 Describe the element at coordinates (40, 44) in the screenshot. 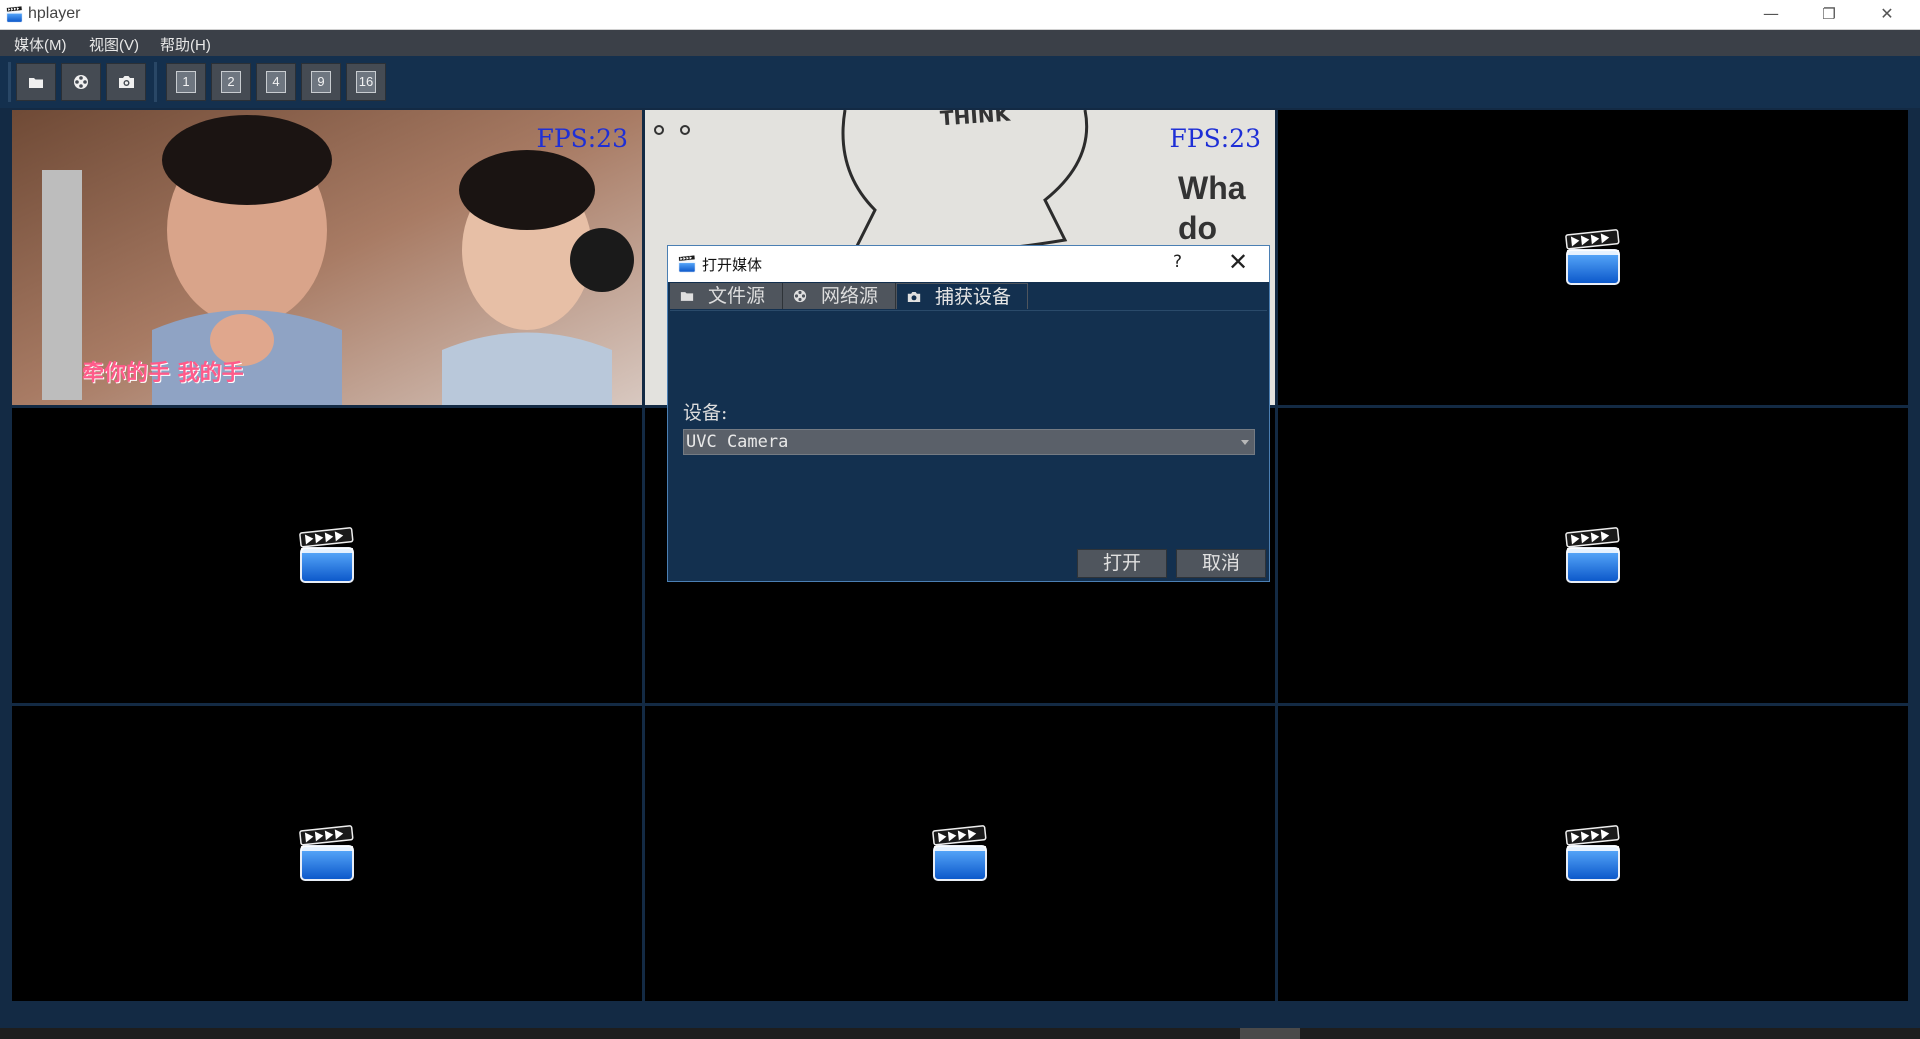

I see `menu-media: 媒体(M)` at that location.